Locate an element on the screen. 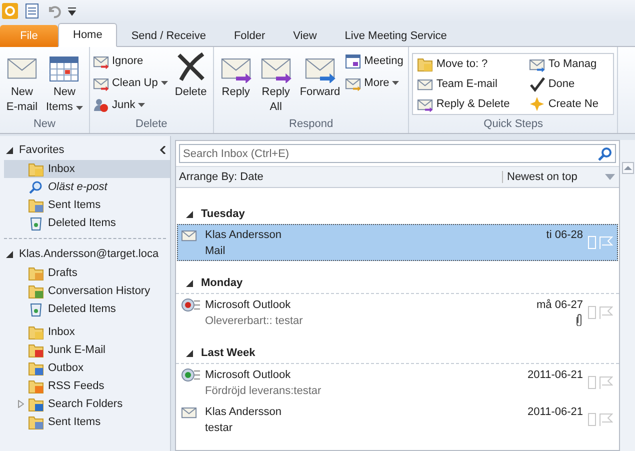  quick-step-button: Reply & Delete is located at coordinates (473, 104).